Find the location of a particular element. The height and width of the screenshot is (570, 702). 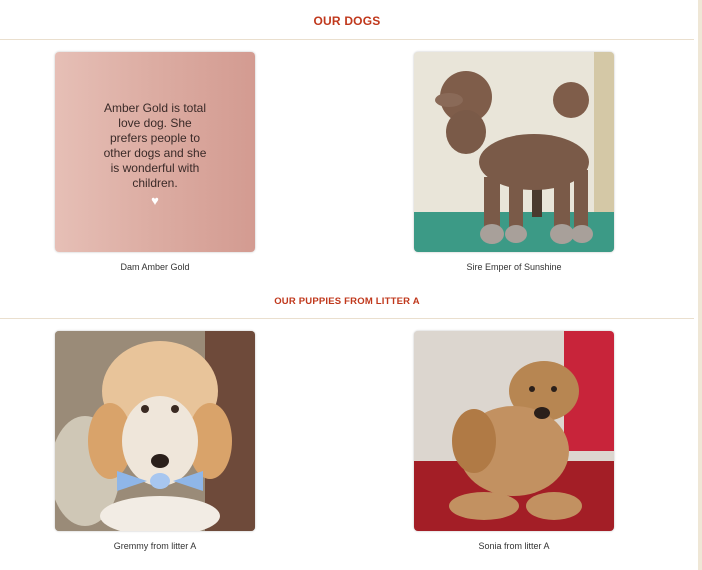

puppy-photo-sonia is located at coordinates (514, 431).